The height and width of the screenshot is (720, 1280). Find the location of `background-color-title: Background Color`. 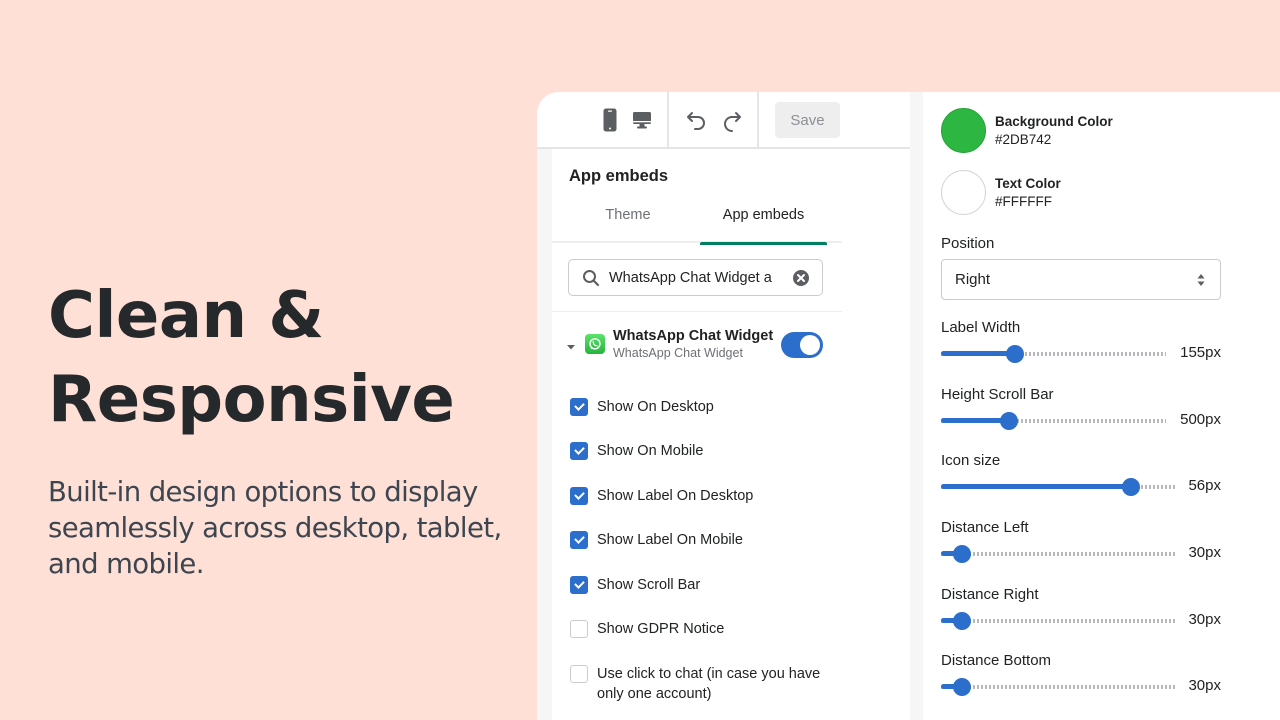

background-color-title: Background Color is located at coordinates (1054, 121).